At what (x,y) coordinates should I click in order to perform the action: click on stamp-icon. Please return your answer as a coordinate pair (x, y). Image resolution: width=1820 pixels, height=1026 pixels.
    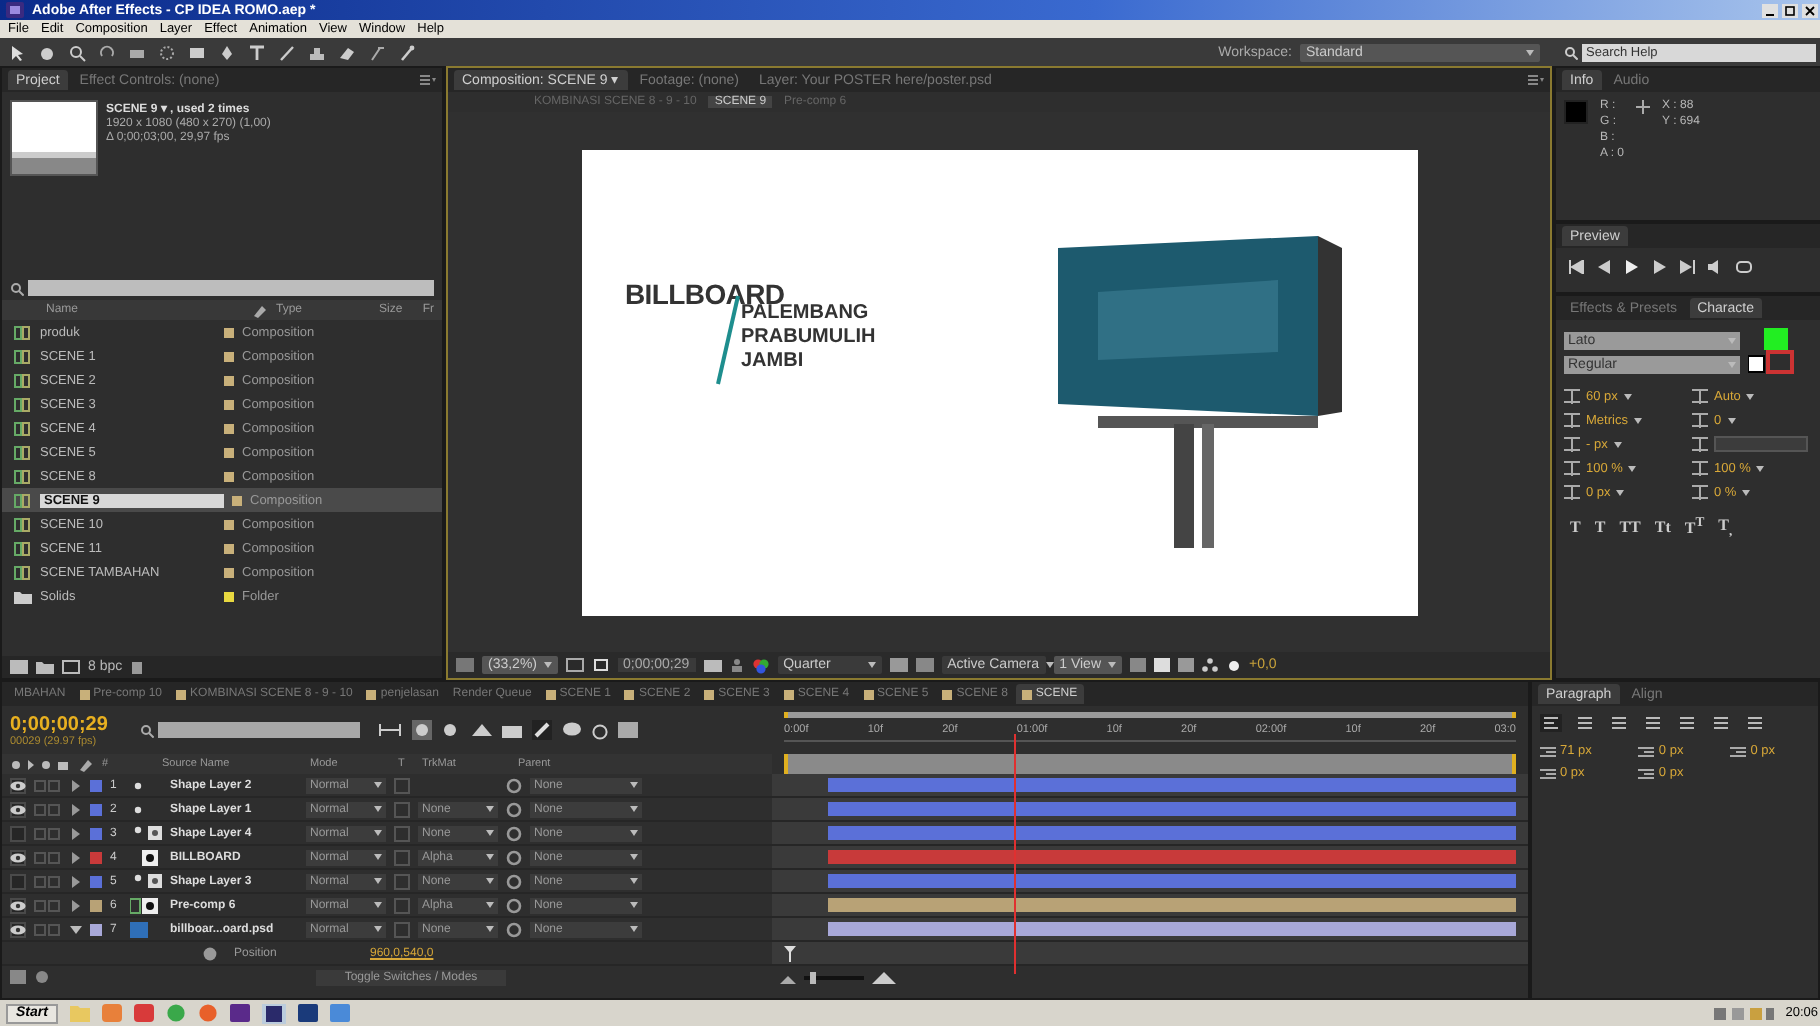
    Looking at the image, I should click on (317, 52).